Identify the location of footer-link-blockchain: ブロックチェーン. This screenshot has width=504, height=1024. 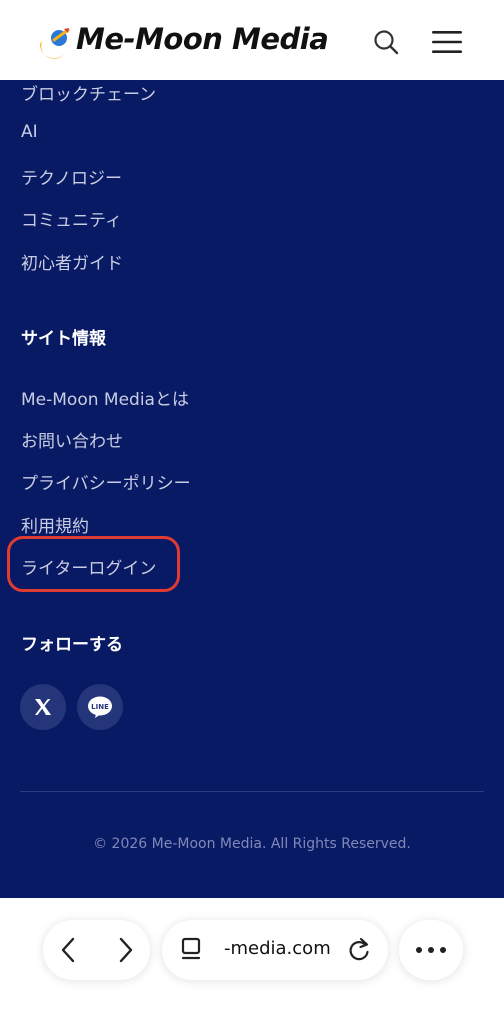
(88, 92).